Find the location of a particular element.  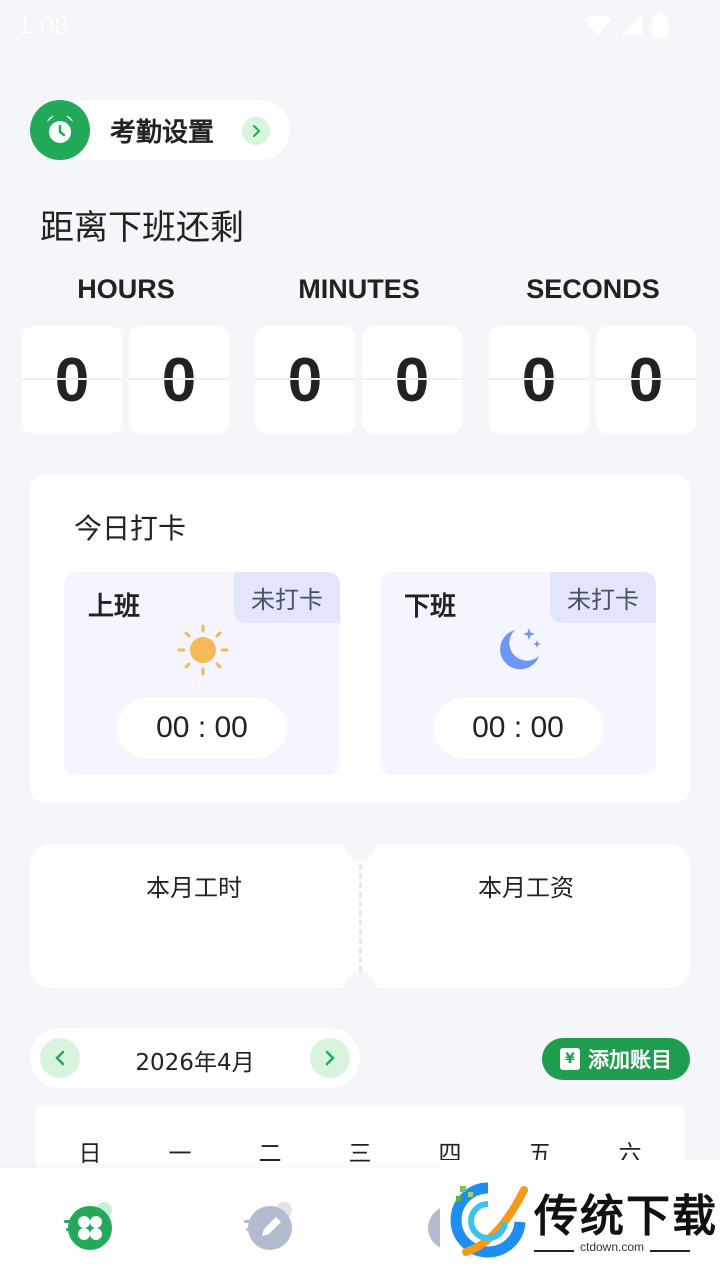

next-month-button is located at coordinates (330, 1058).